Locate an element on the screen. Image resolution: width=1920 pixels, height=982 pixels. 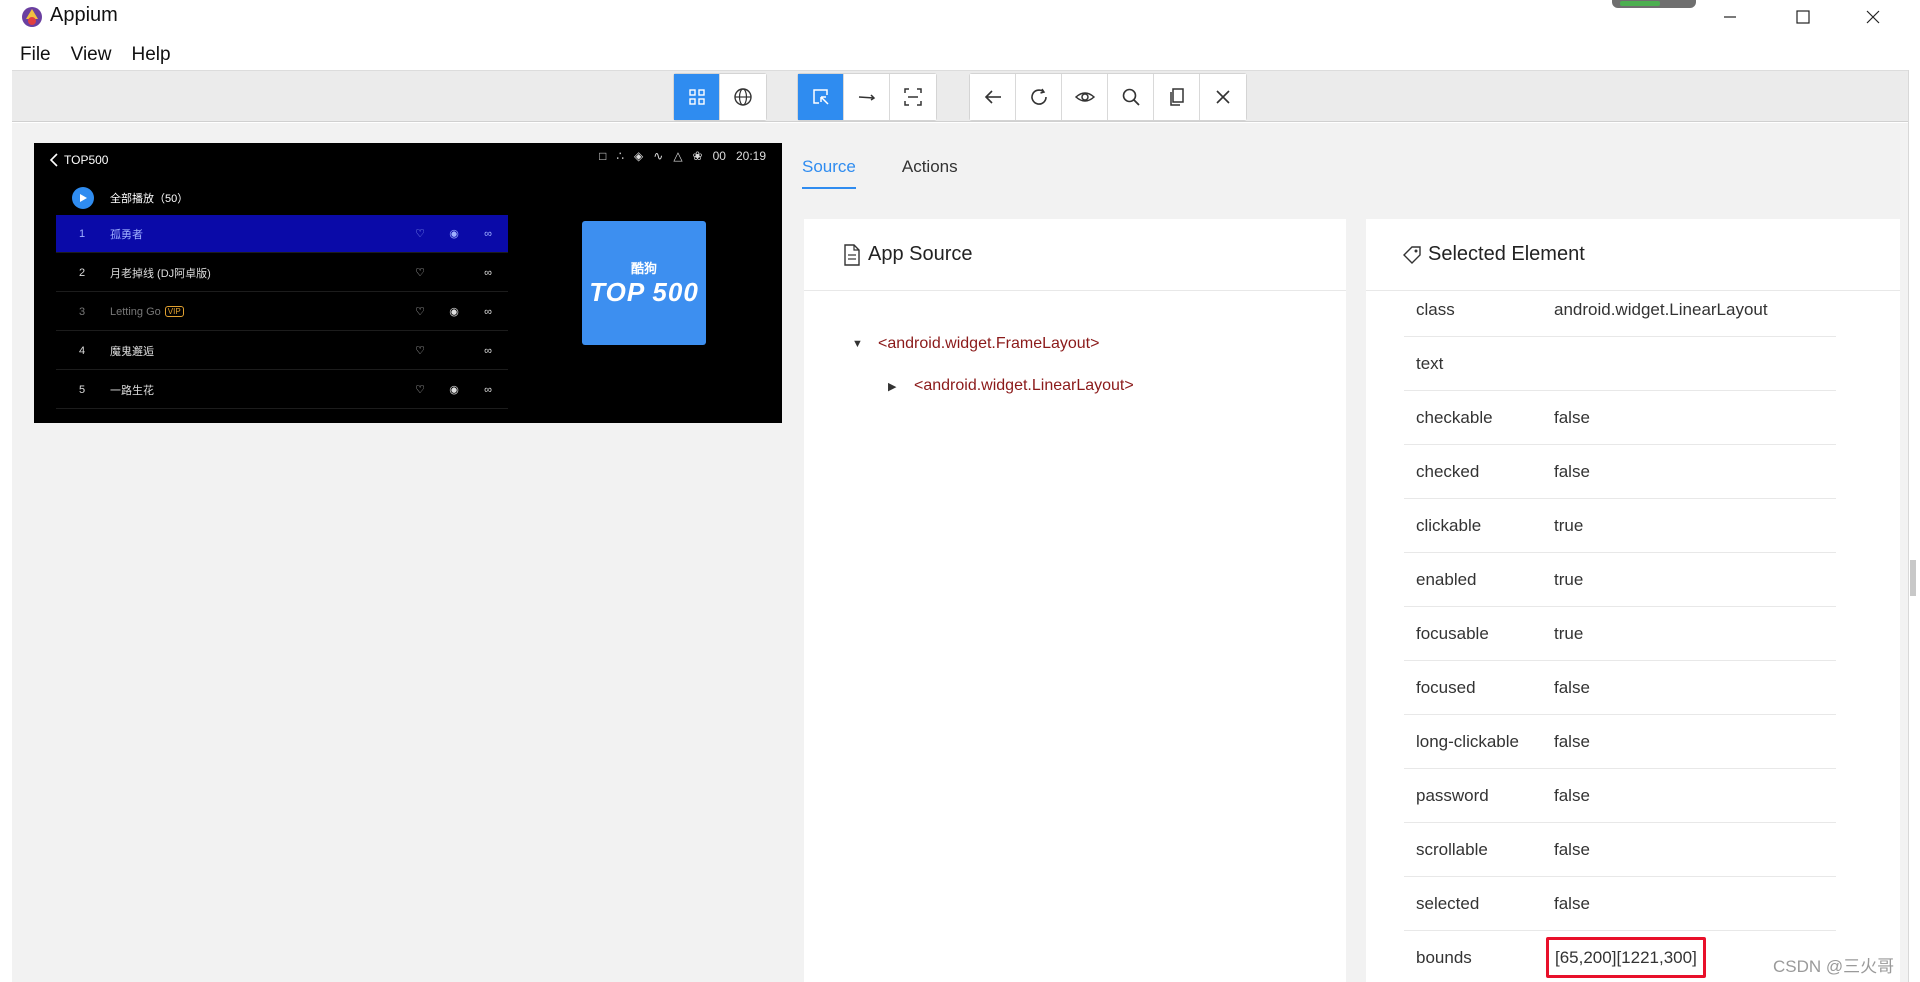
scrollbar-thumb is located at coordinates (1913, 578).